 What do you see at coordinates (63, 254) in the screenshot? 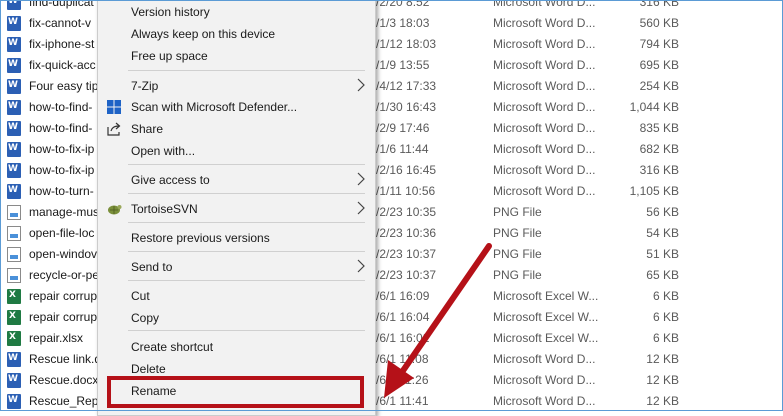
I see `file-name: open-windov` at bounding box center [63, 254].